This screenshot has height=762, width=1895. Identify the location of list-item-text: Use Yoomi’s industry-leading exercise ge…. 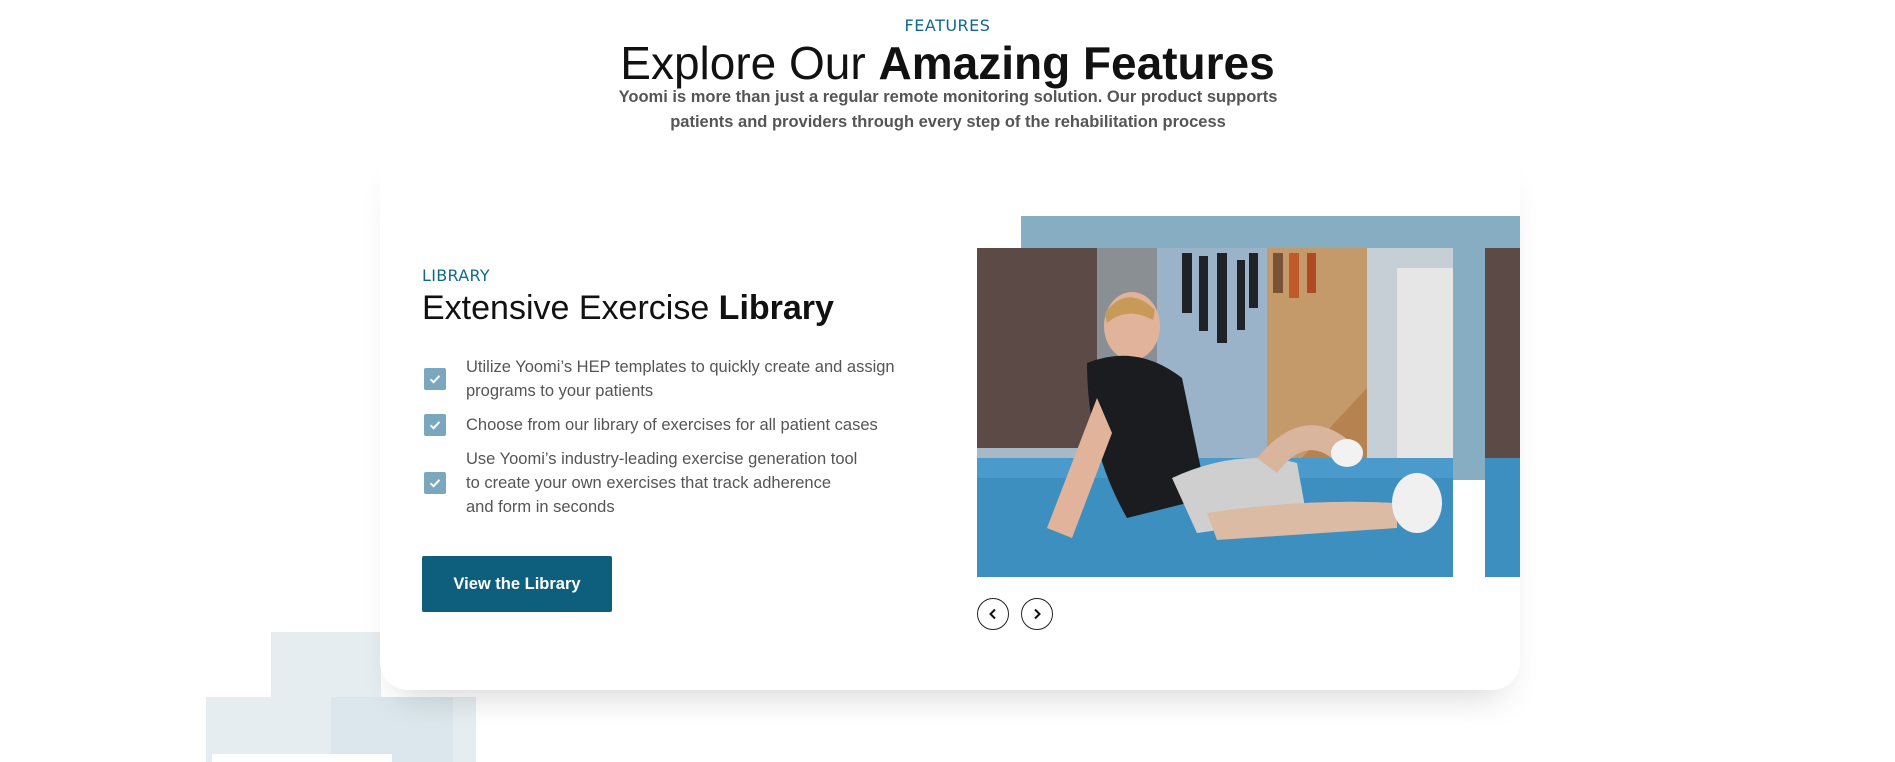
(662, 483).